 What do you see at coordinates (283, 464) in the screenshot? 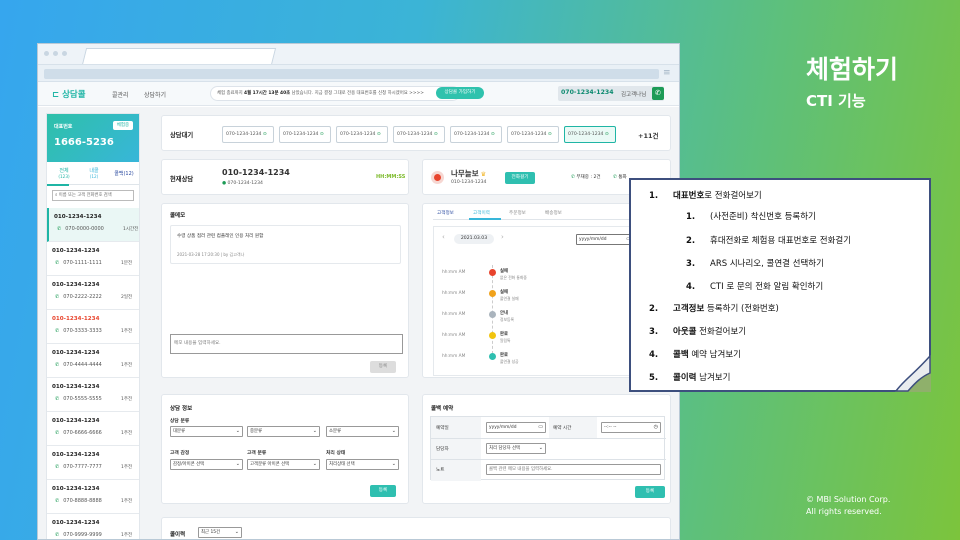
I see `type-select: 고객분류 아이콘 선택 ⌄` at bounding box center [283, 464].